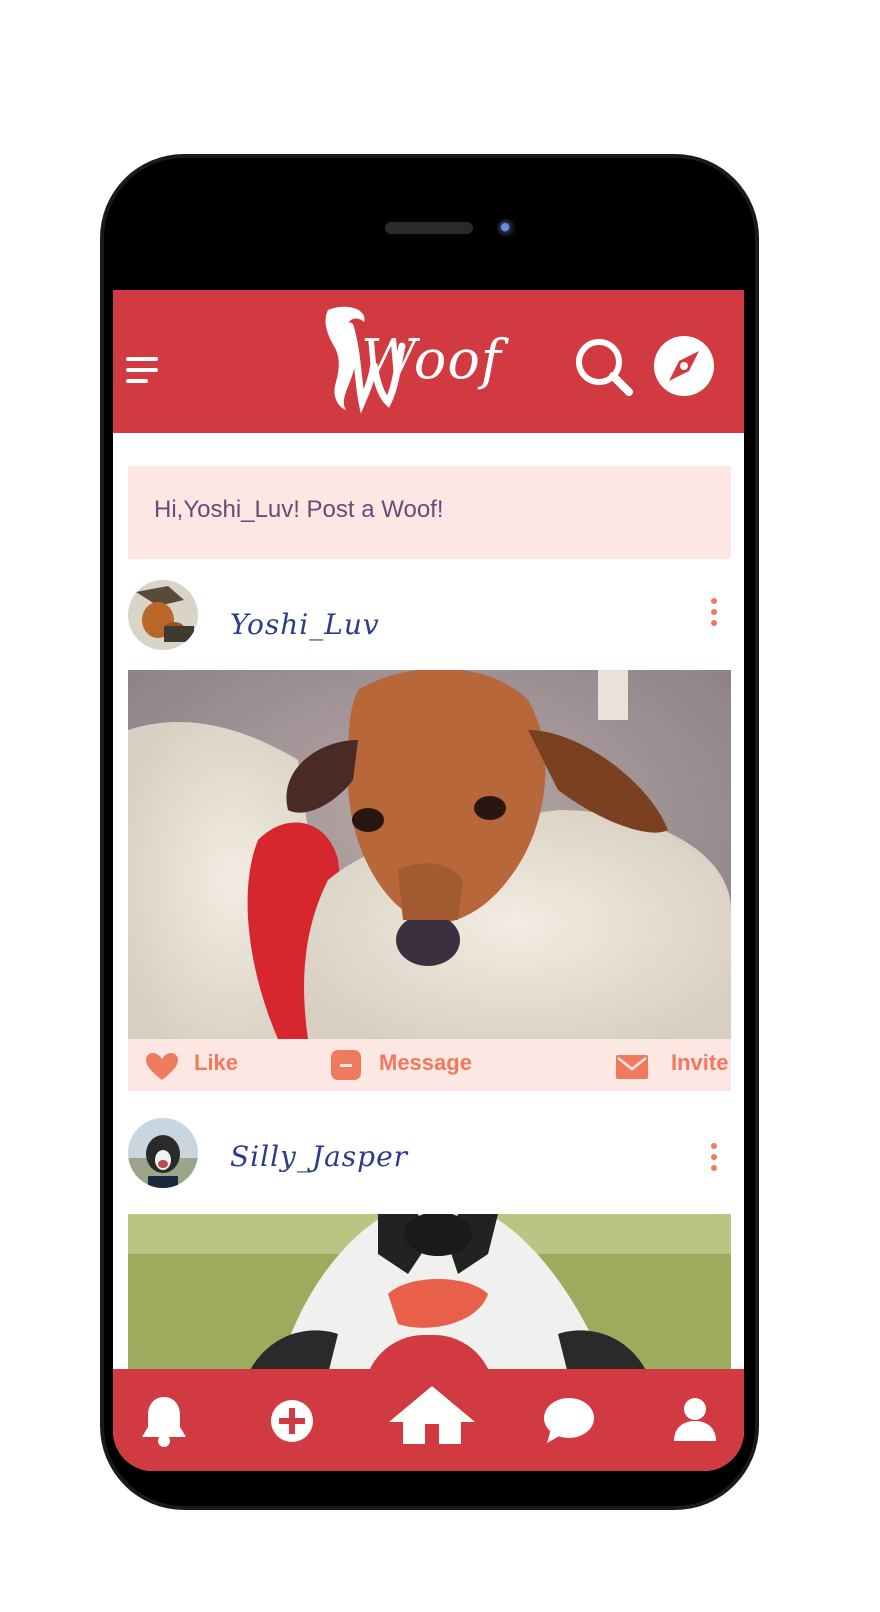 The height and width of the screenshot is (1612, 880). I want to click on profile-icon, so click(695, 1420).